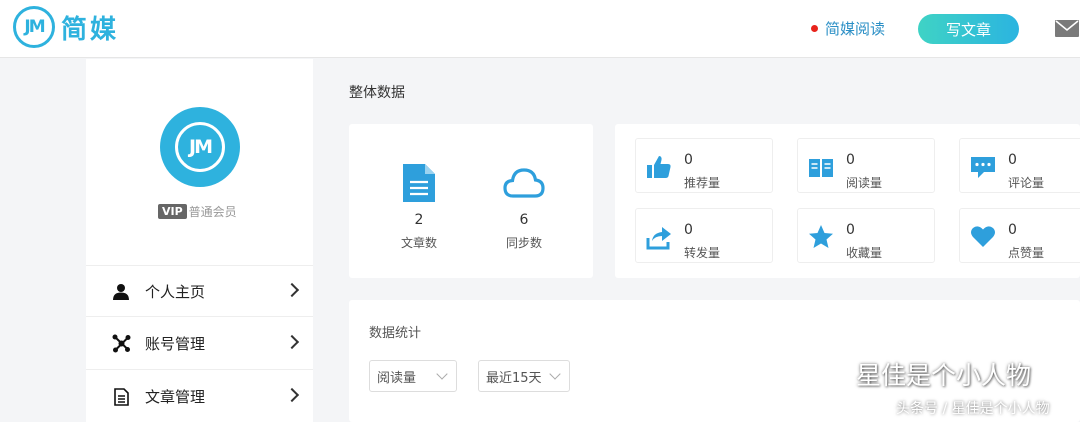 The image size is (1080, 422). Describe the element at coordinates (524, 206) in the screenshot. I see `stat-sync: 6 同步数` at that location.